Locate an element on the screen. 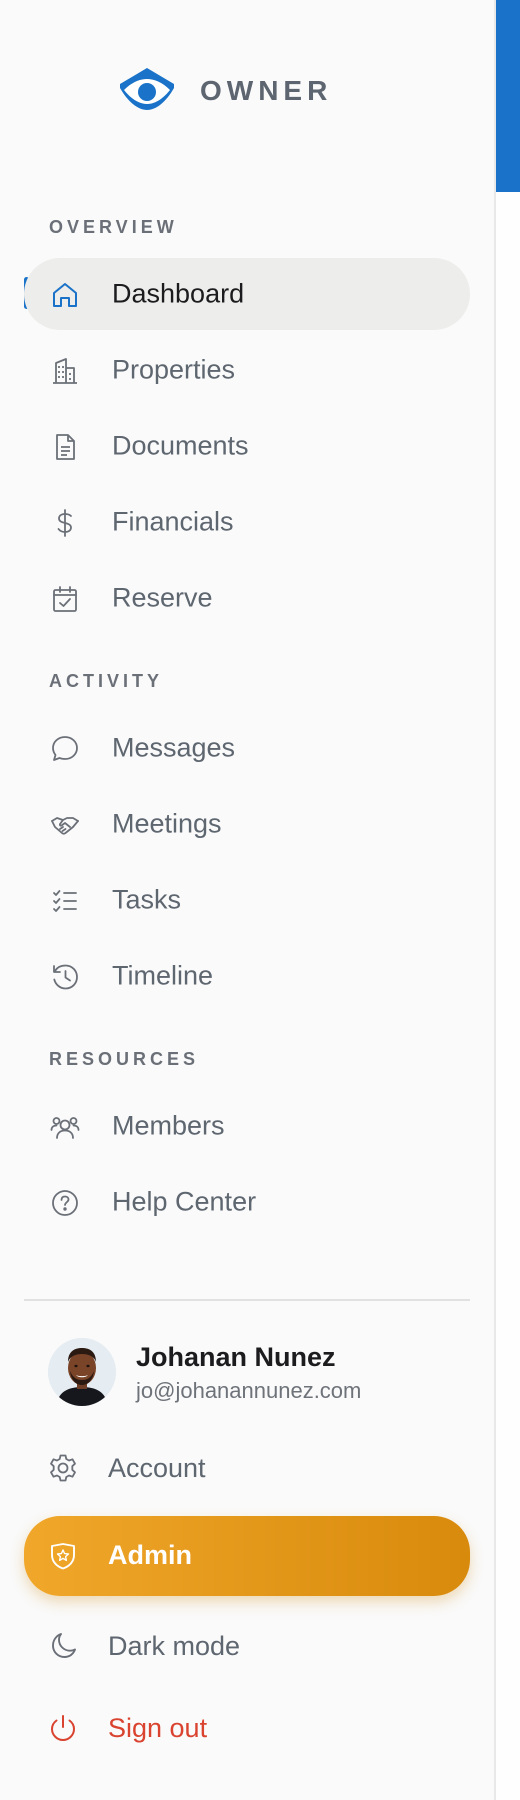 The width and height of the screenshot is (520, 1800). sidebar-item-label: Help Center is located at coordinates (184, 1201).